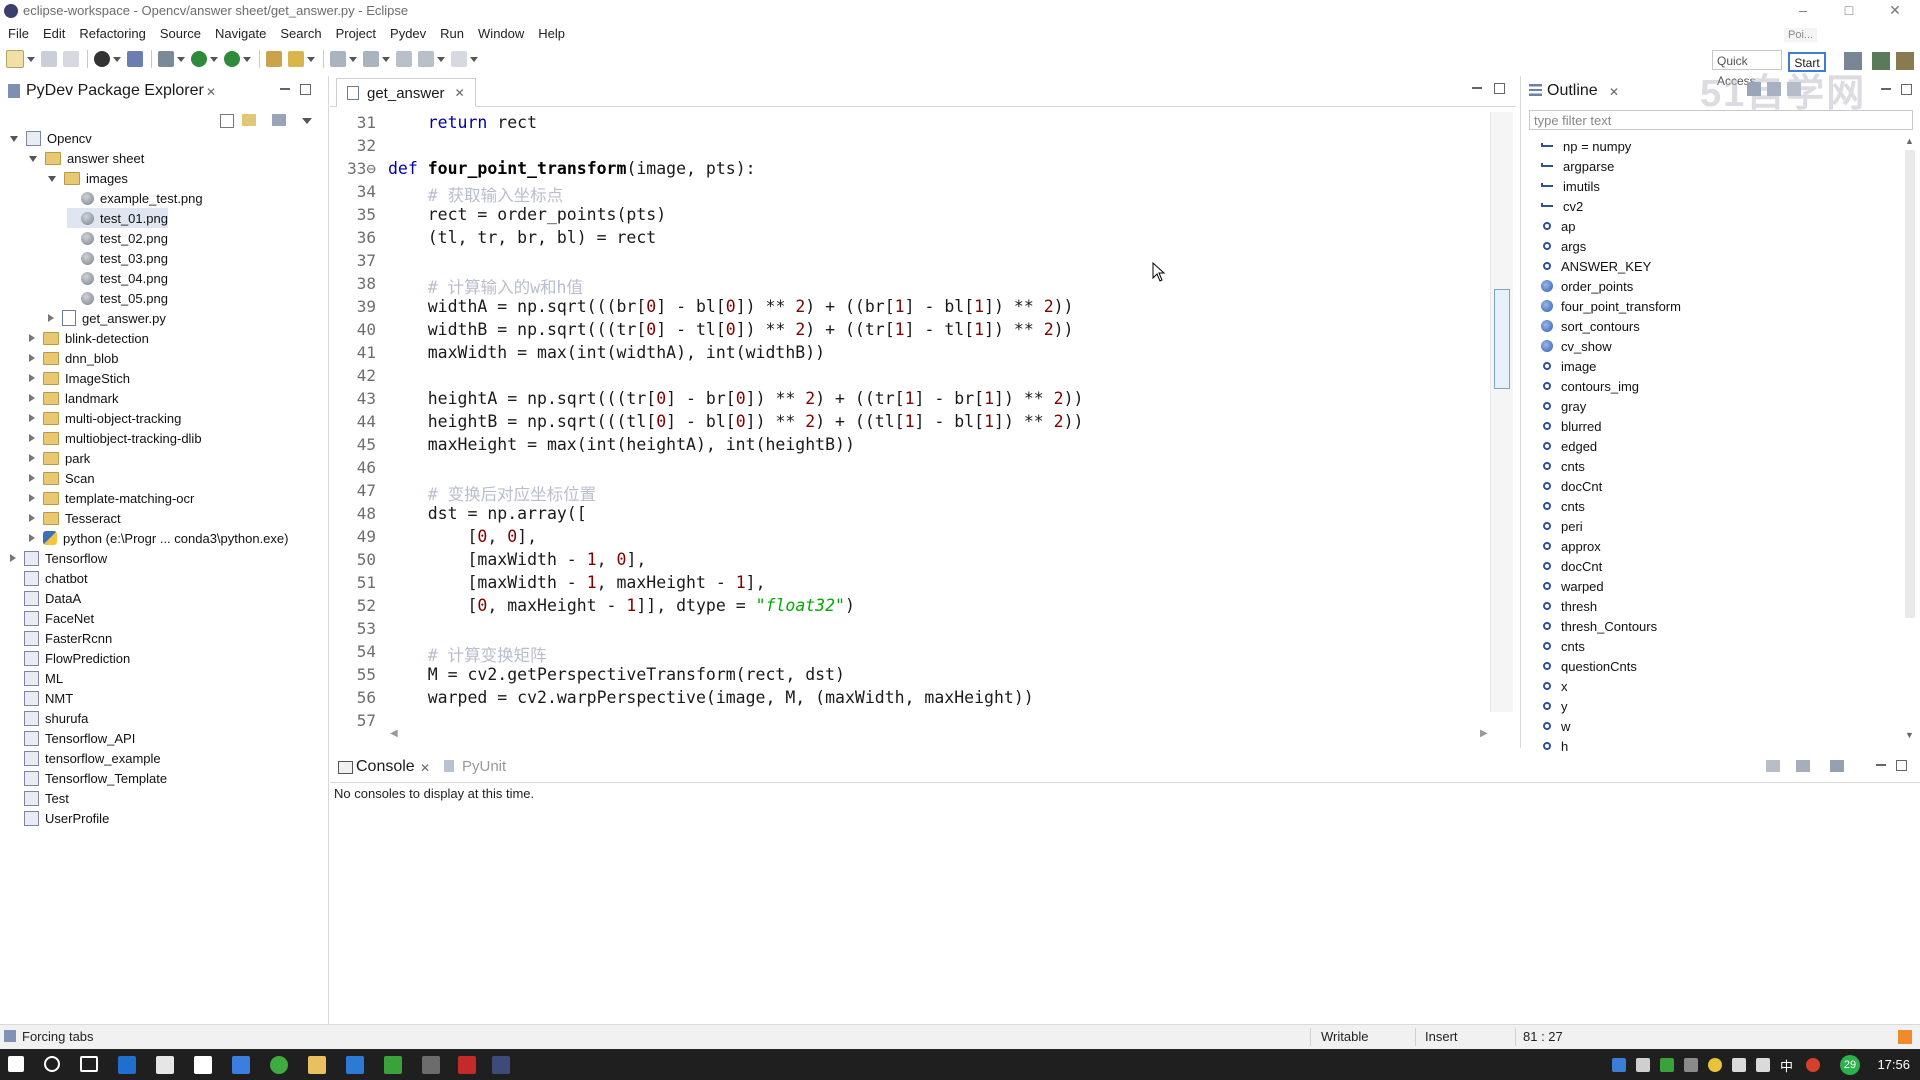 Image resolution: width=1920 pixels, height=1080 pixels. Describe the element at coordinates (1563, 406) in the screenshot. I see `outline-item: gray` at that location.